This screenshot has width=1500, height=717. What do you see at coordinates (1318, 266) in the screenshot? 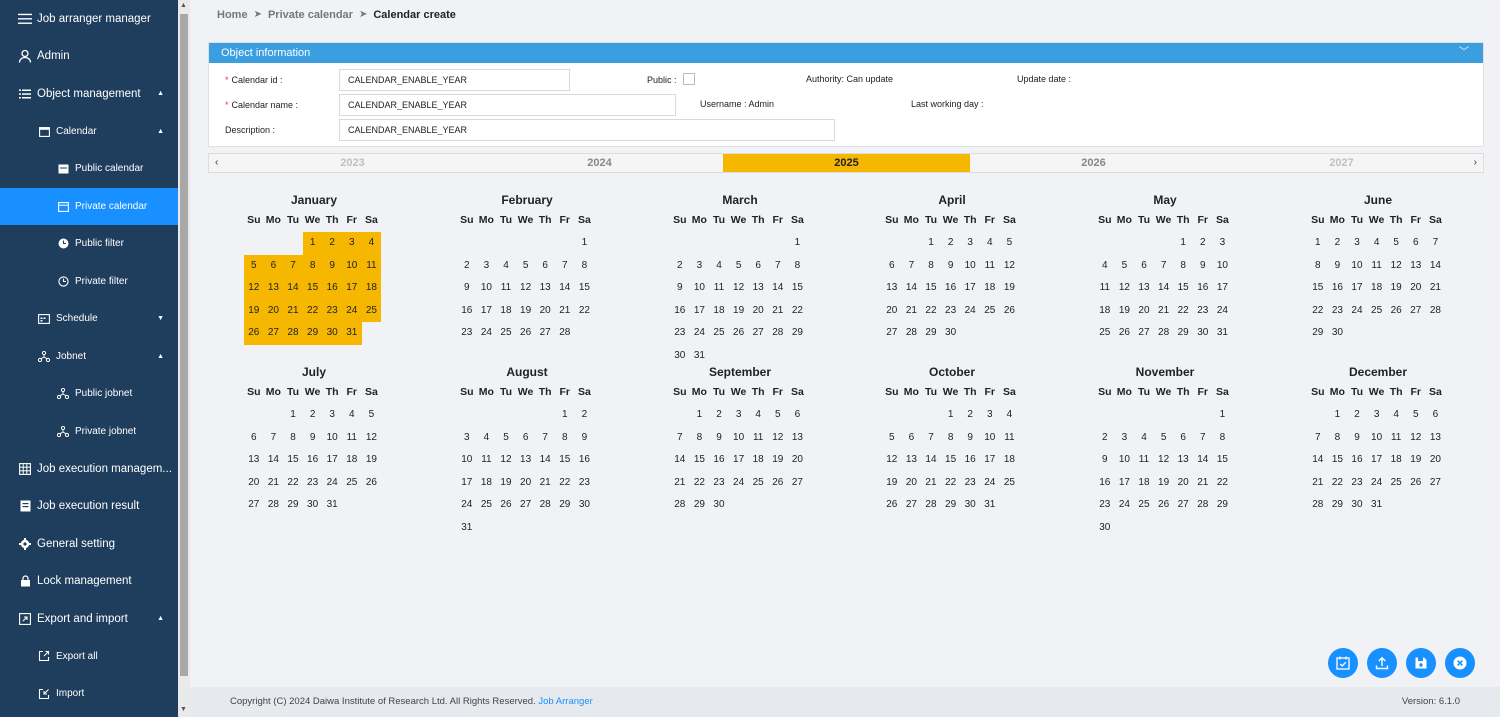
I see `calendar-day: 8` at bounding box center [1318, 266].